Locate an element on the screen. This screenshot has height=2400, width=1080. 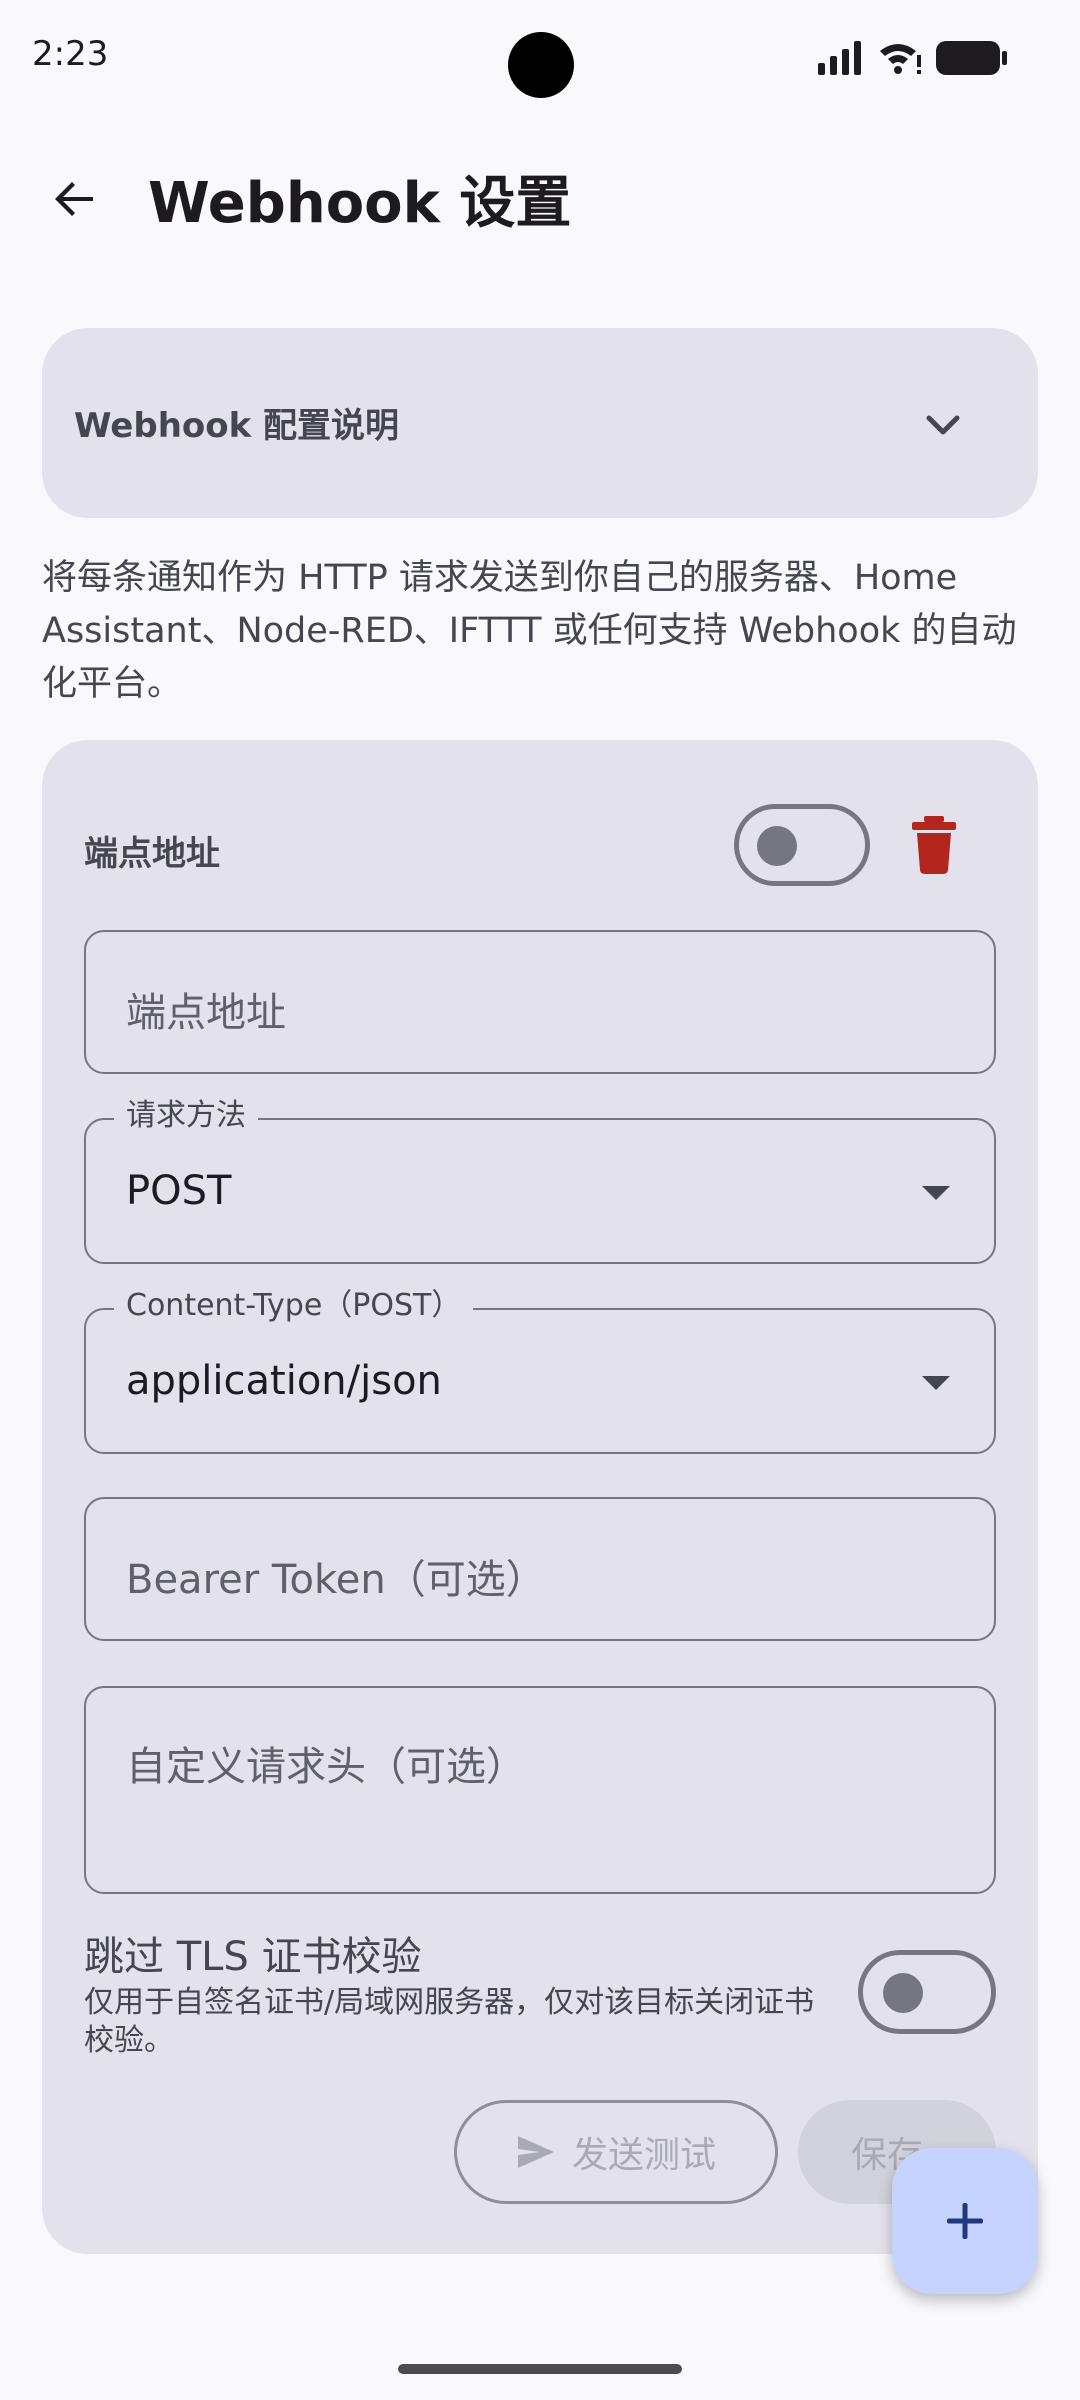
config-info-title: Webhook 配置说明 is located at coordinates (237, 426).